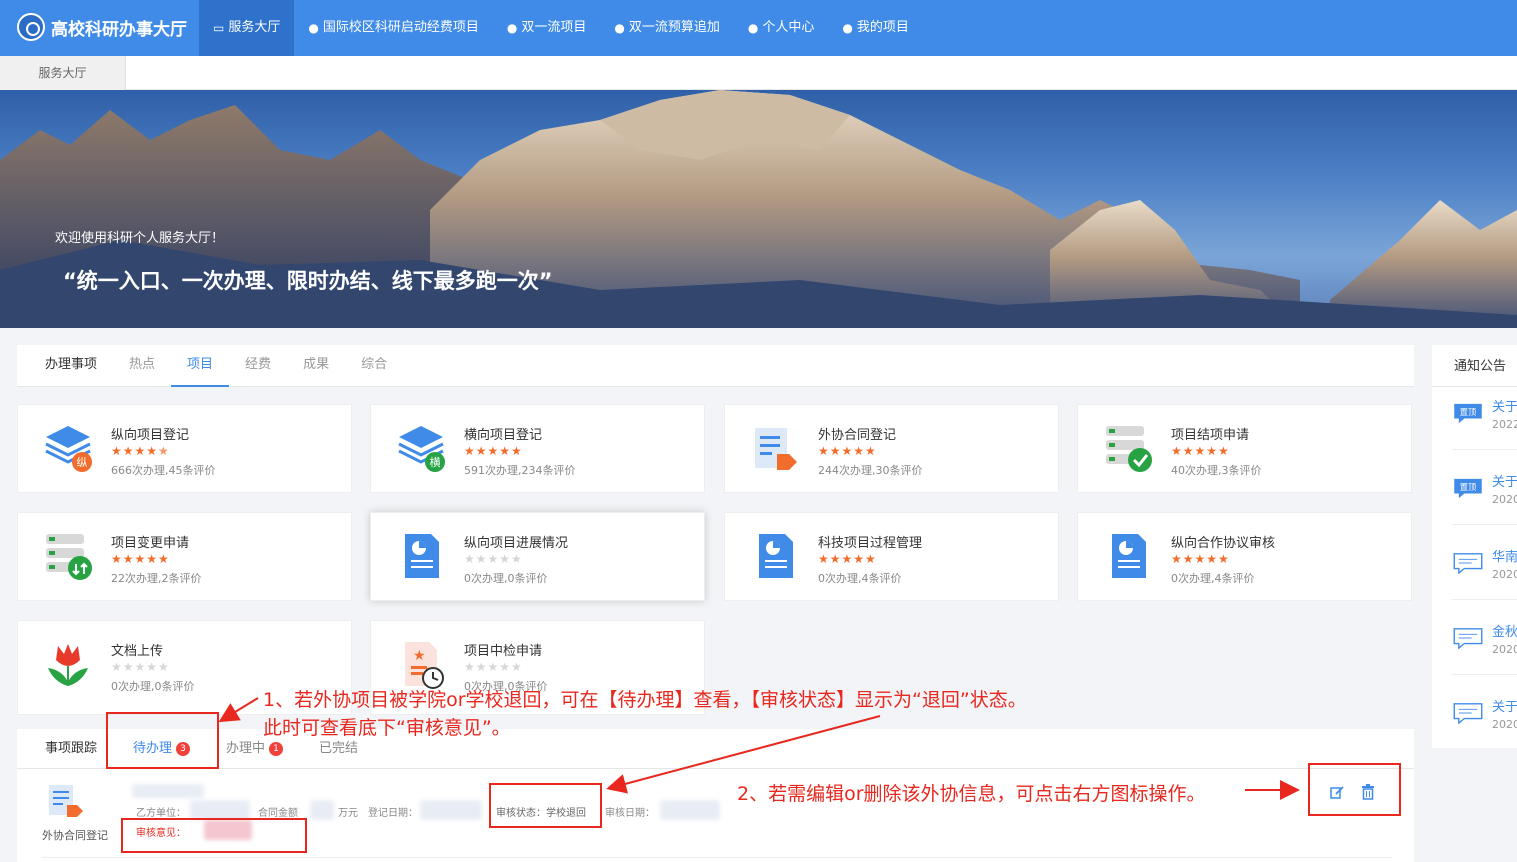  What do you see at coordinates (238, 710) in the screenshot?
I see `arrow-to-pending-tab` at bounding box center [238, 710].